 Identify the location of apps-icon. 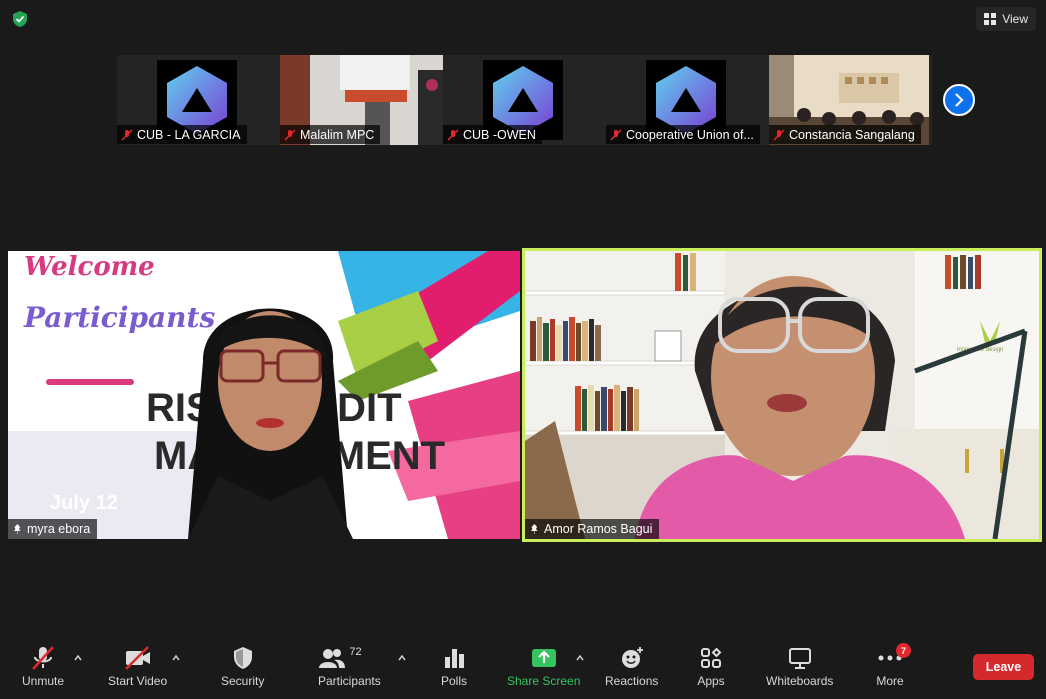
(711, 657).